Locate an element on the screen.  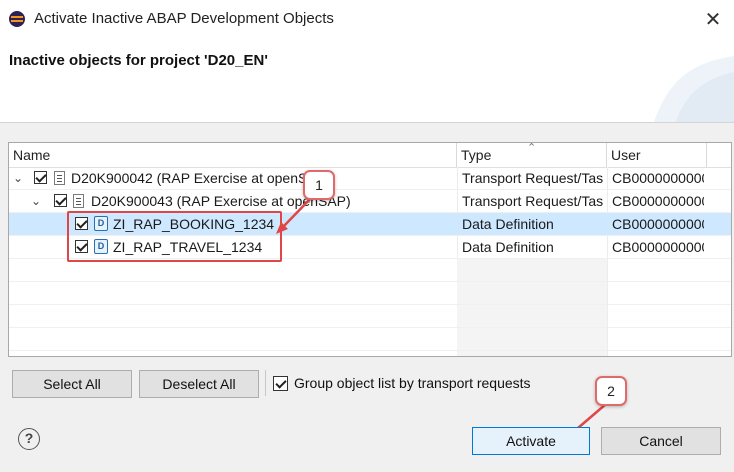
toolbar-separator is located at coordinates (265, 383).